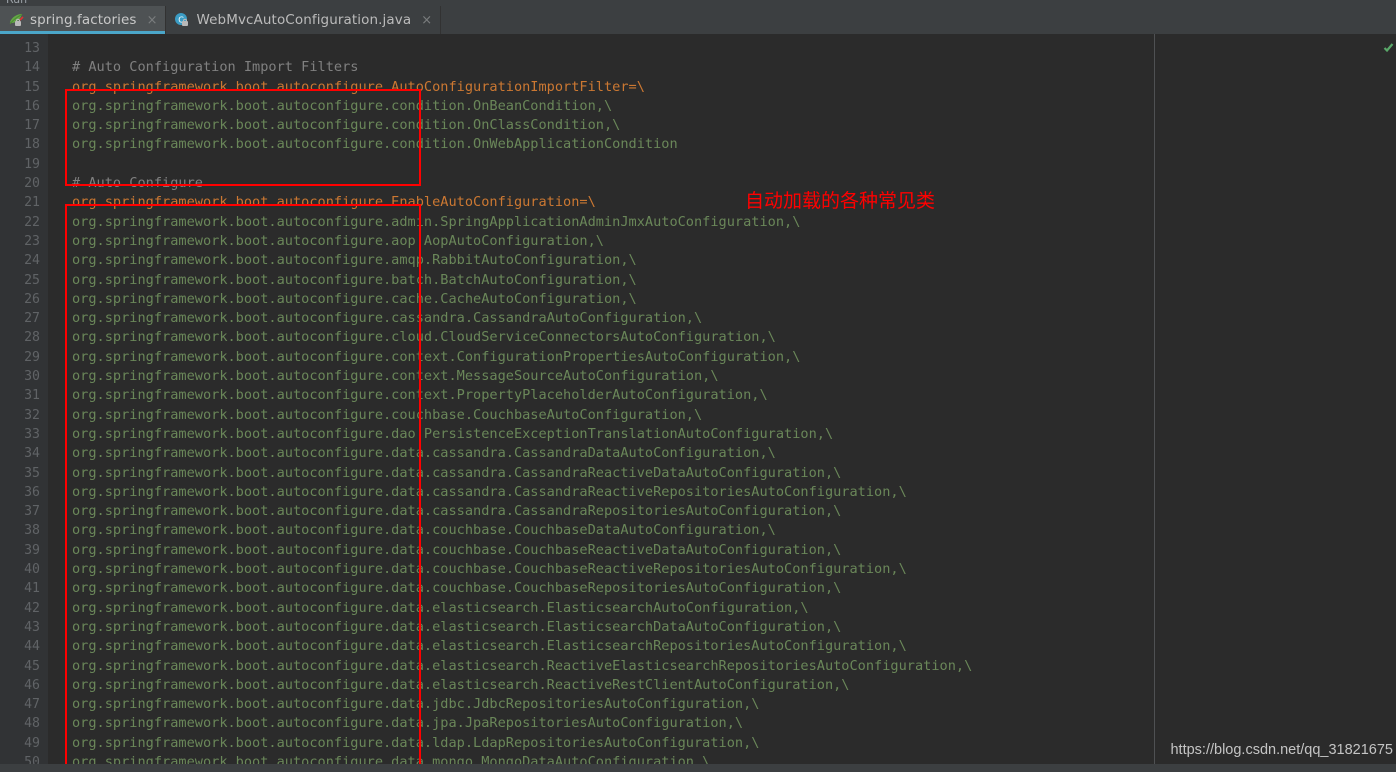 The width and height of the screenshot is (1396, 772). Describe the element at coordinates (576, 164) in the screenshot. I see `code-line: 19` at that location.